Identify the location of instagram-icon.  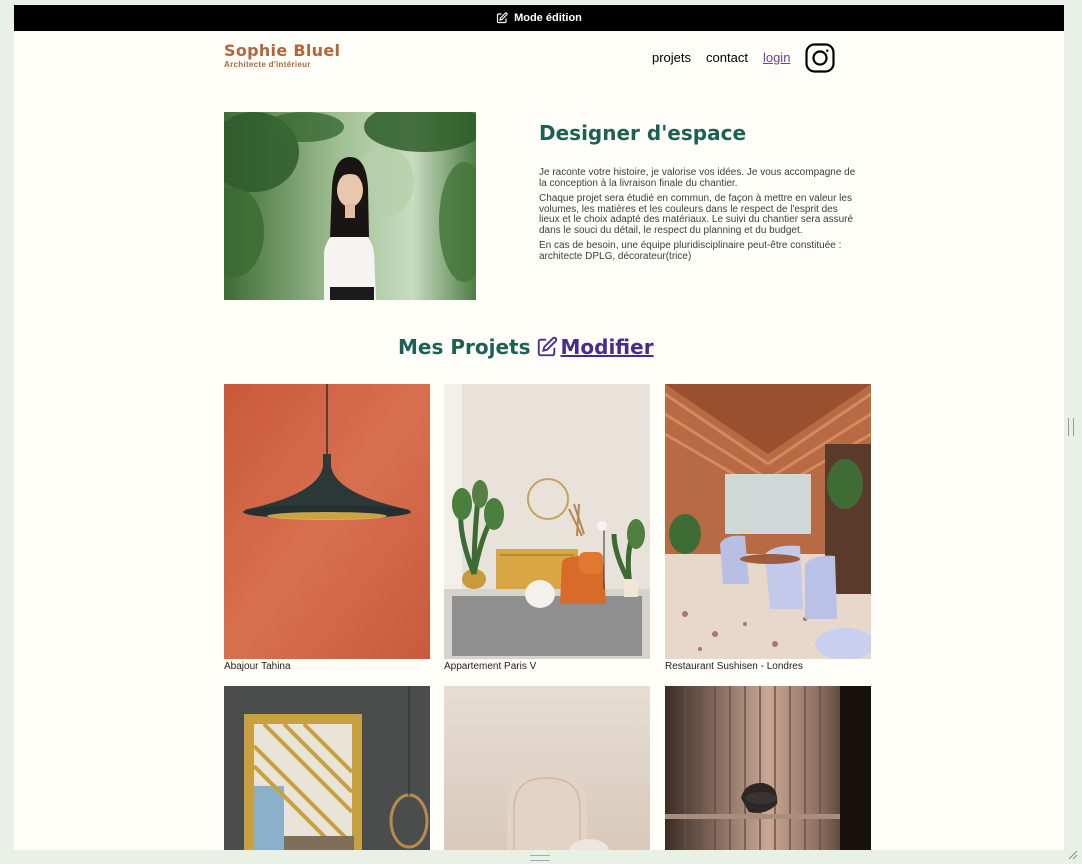
(820, 58).